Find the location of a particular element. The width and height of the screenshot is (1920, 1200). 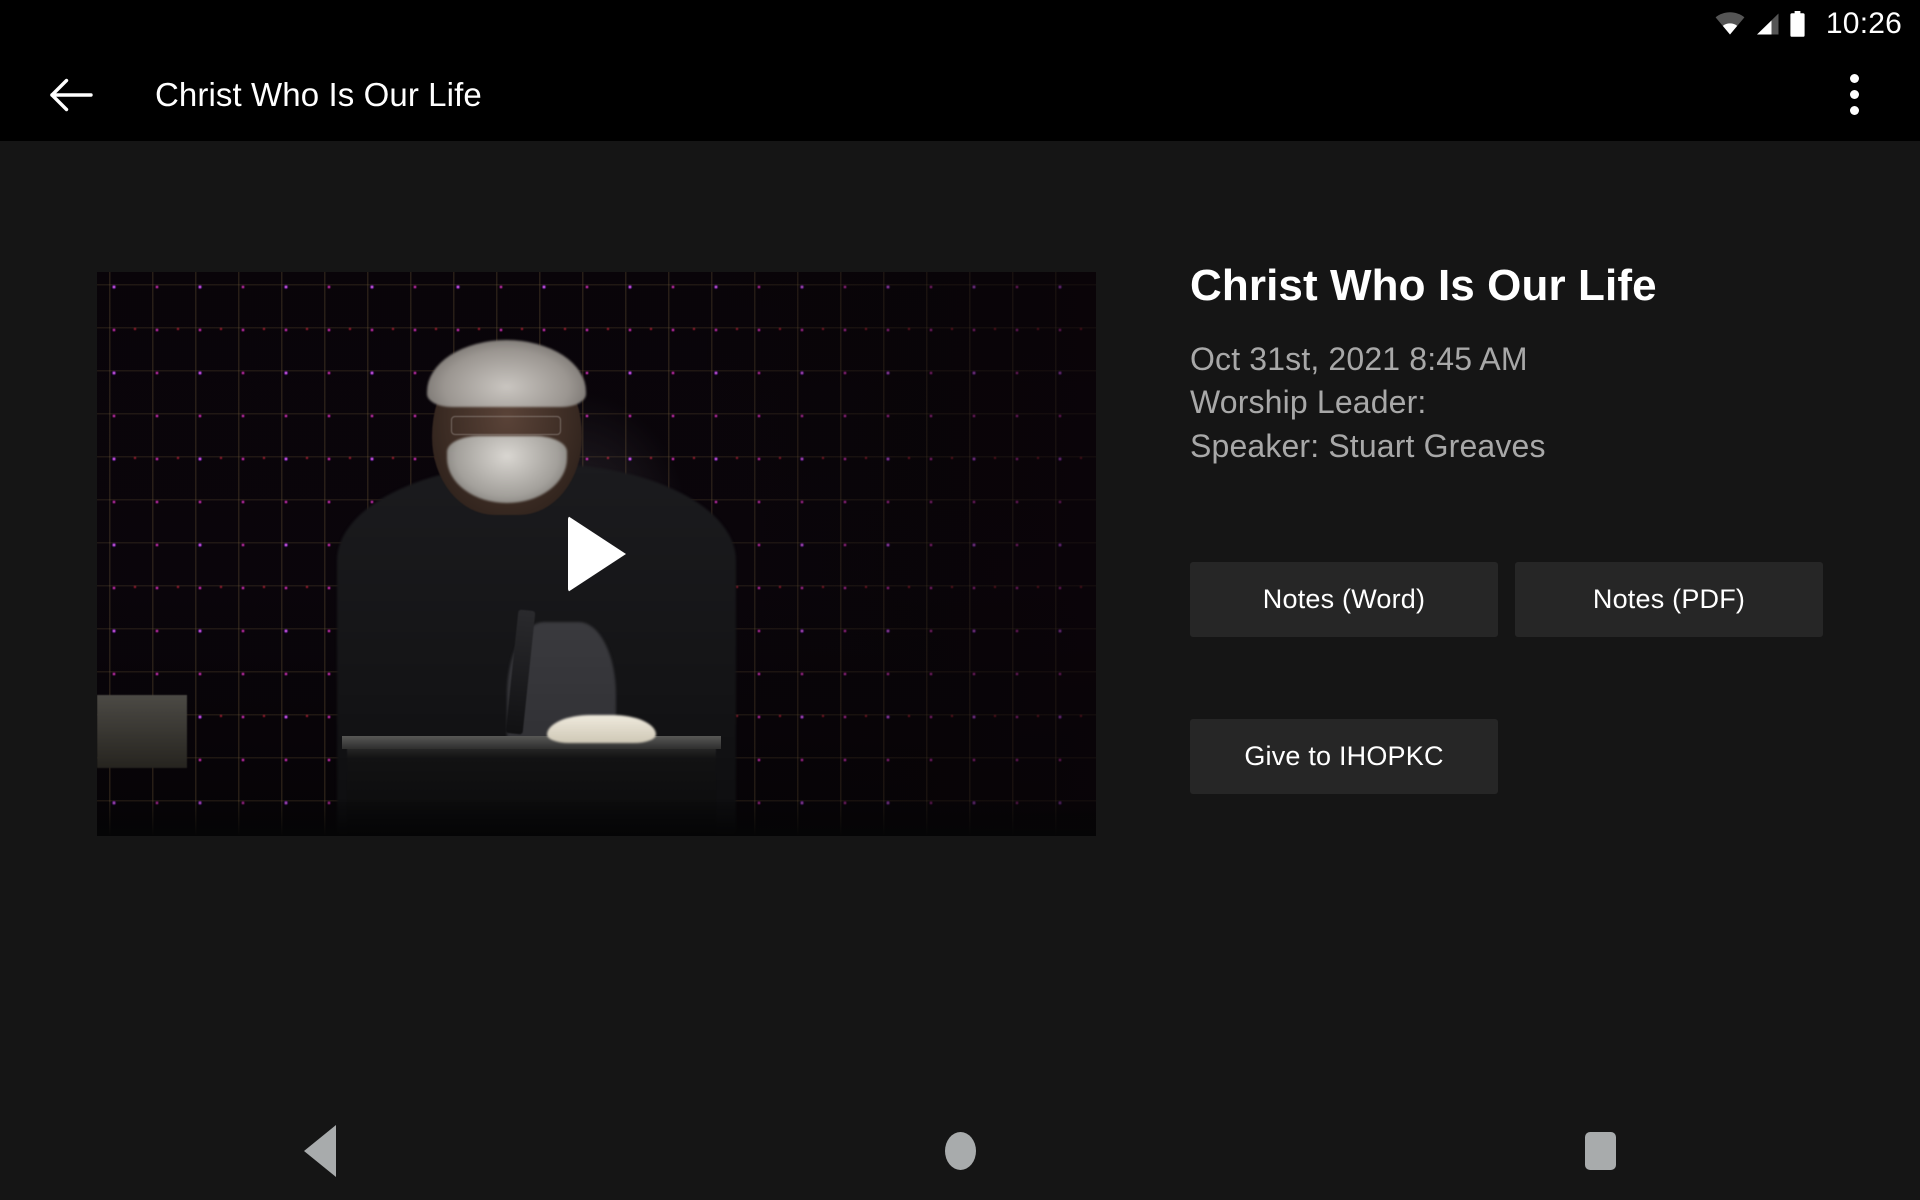

stage-floor is located at coordinates (596, 819).